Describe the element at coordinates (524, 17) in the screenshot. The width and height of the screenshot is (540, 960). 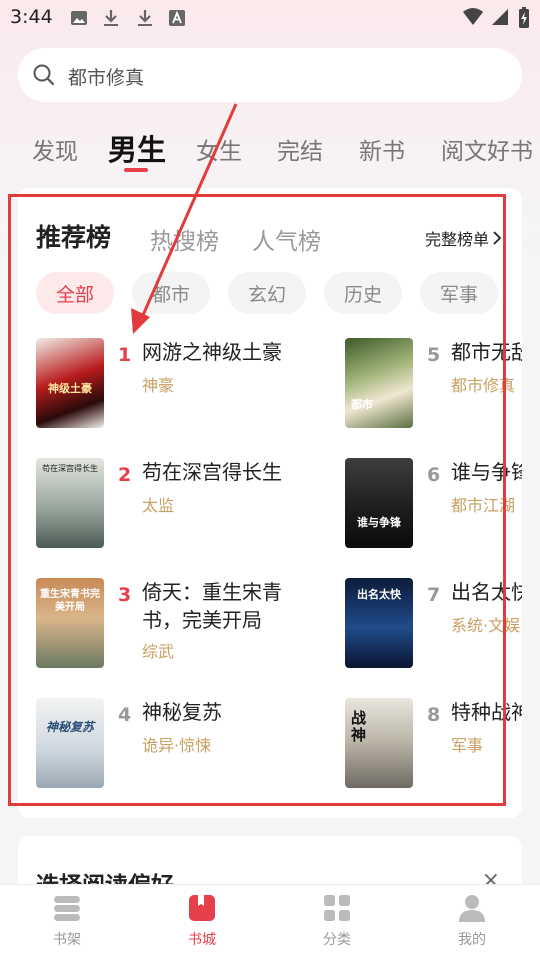
I see `battery-icon` at that location.